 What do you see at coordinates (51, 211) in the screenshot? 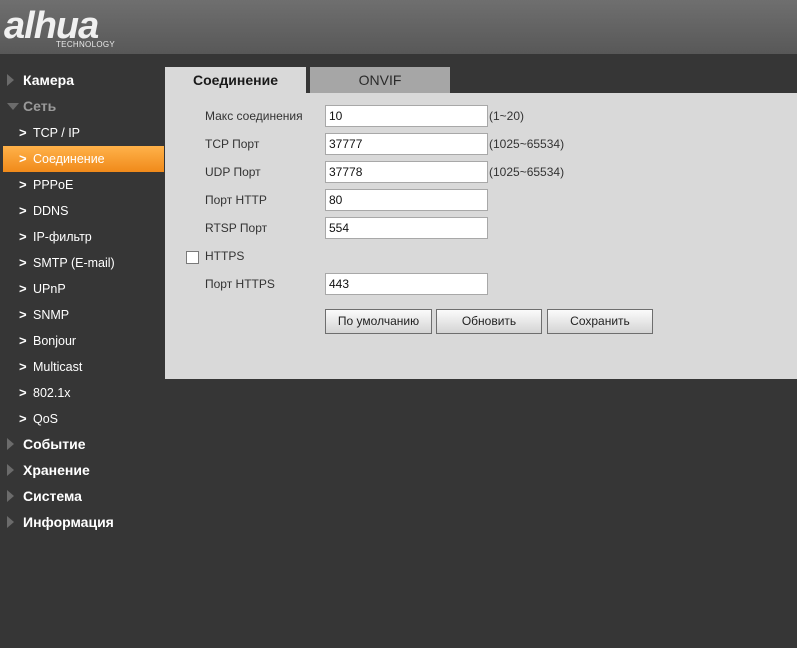
I see `sidebar-item-label: DDNS` at bounding box center [51, 211].